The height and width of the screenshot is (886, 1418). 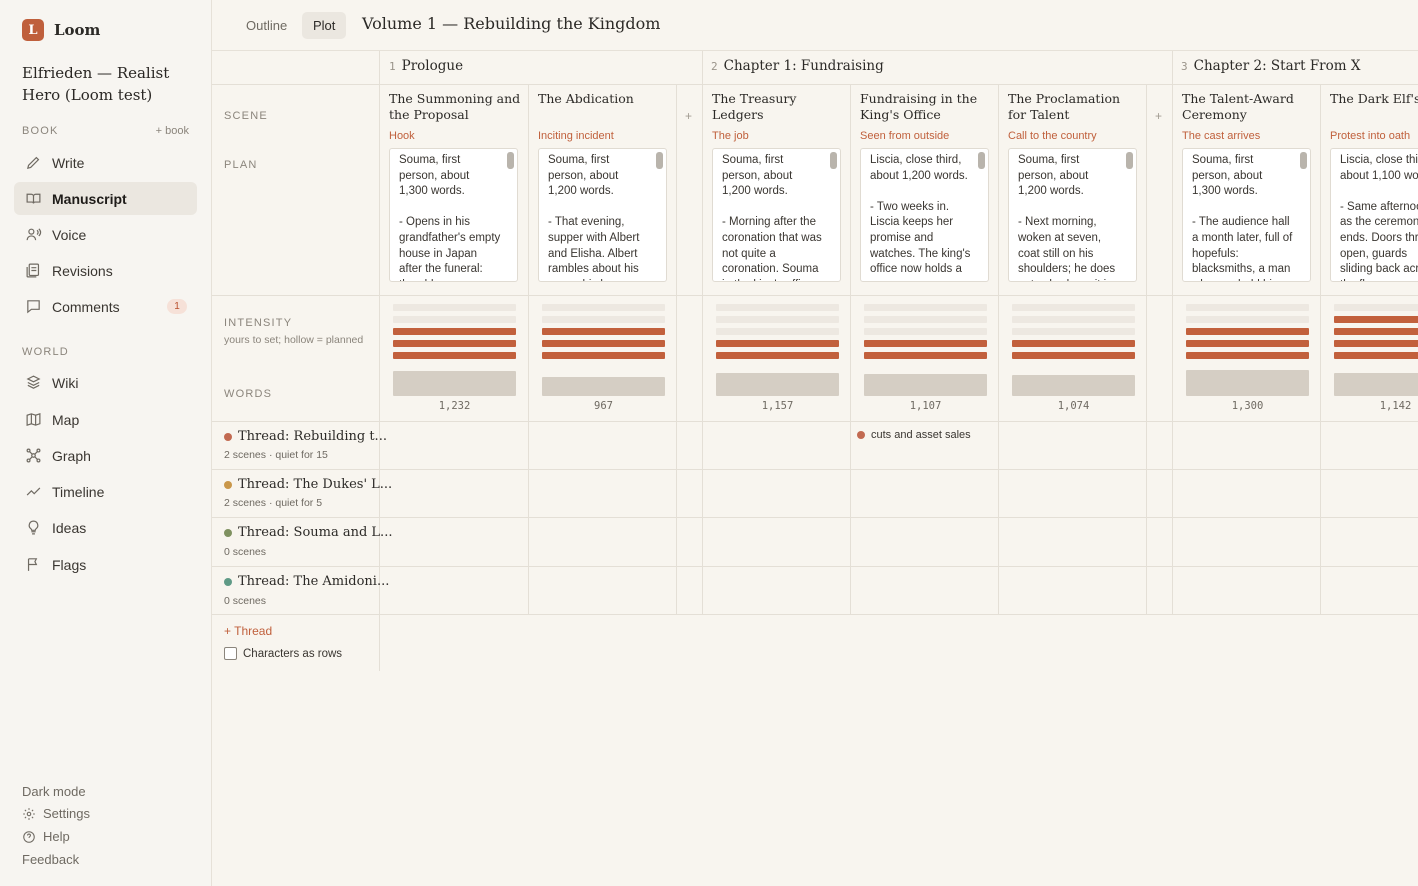 What do you see at coordinates (426, 66) in the screenshot?
I see `chapter-header: 1 Prologue` at bounding box center [426, 66].